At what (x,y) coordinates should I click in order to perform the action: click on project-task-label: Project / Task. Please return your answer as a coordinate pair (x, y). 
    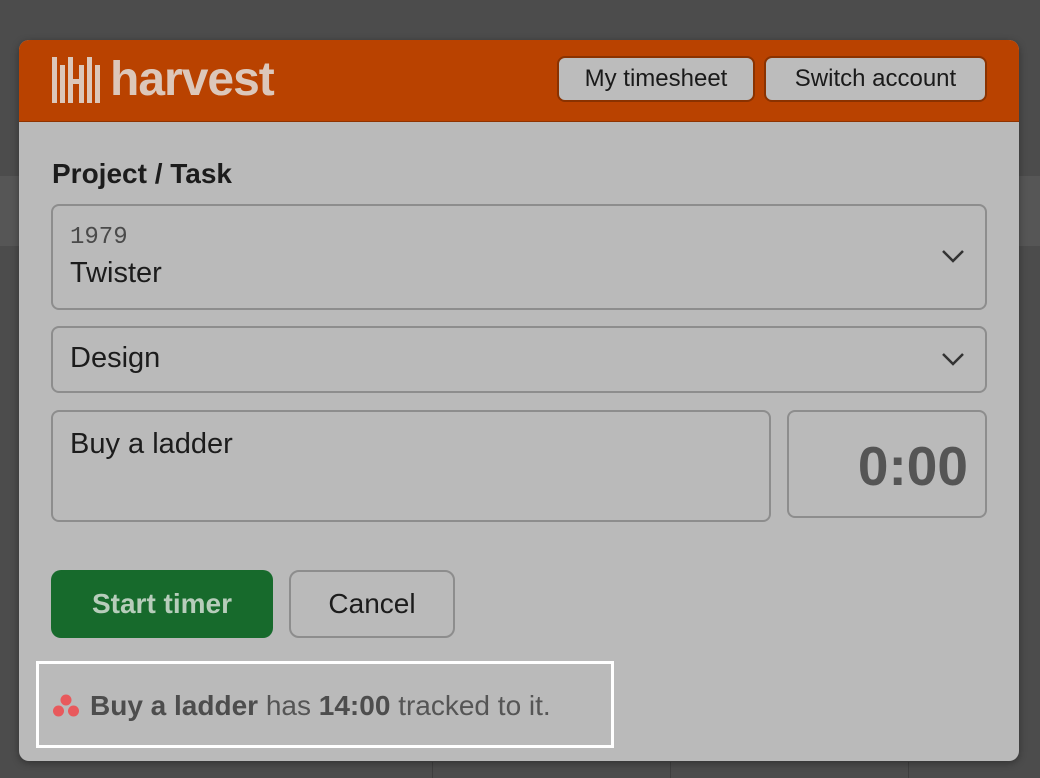
    Looking at the image, I should click on (142, 173).